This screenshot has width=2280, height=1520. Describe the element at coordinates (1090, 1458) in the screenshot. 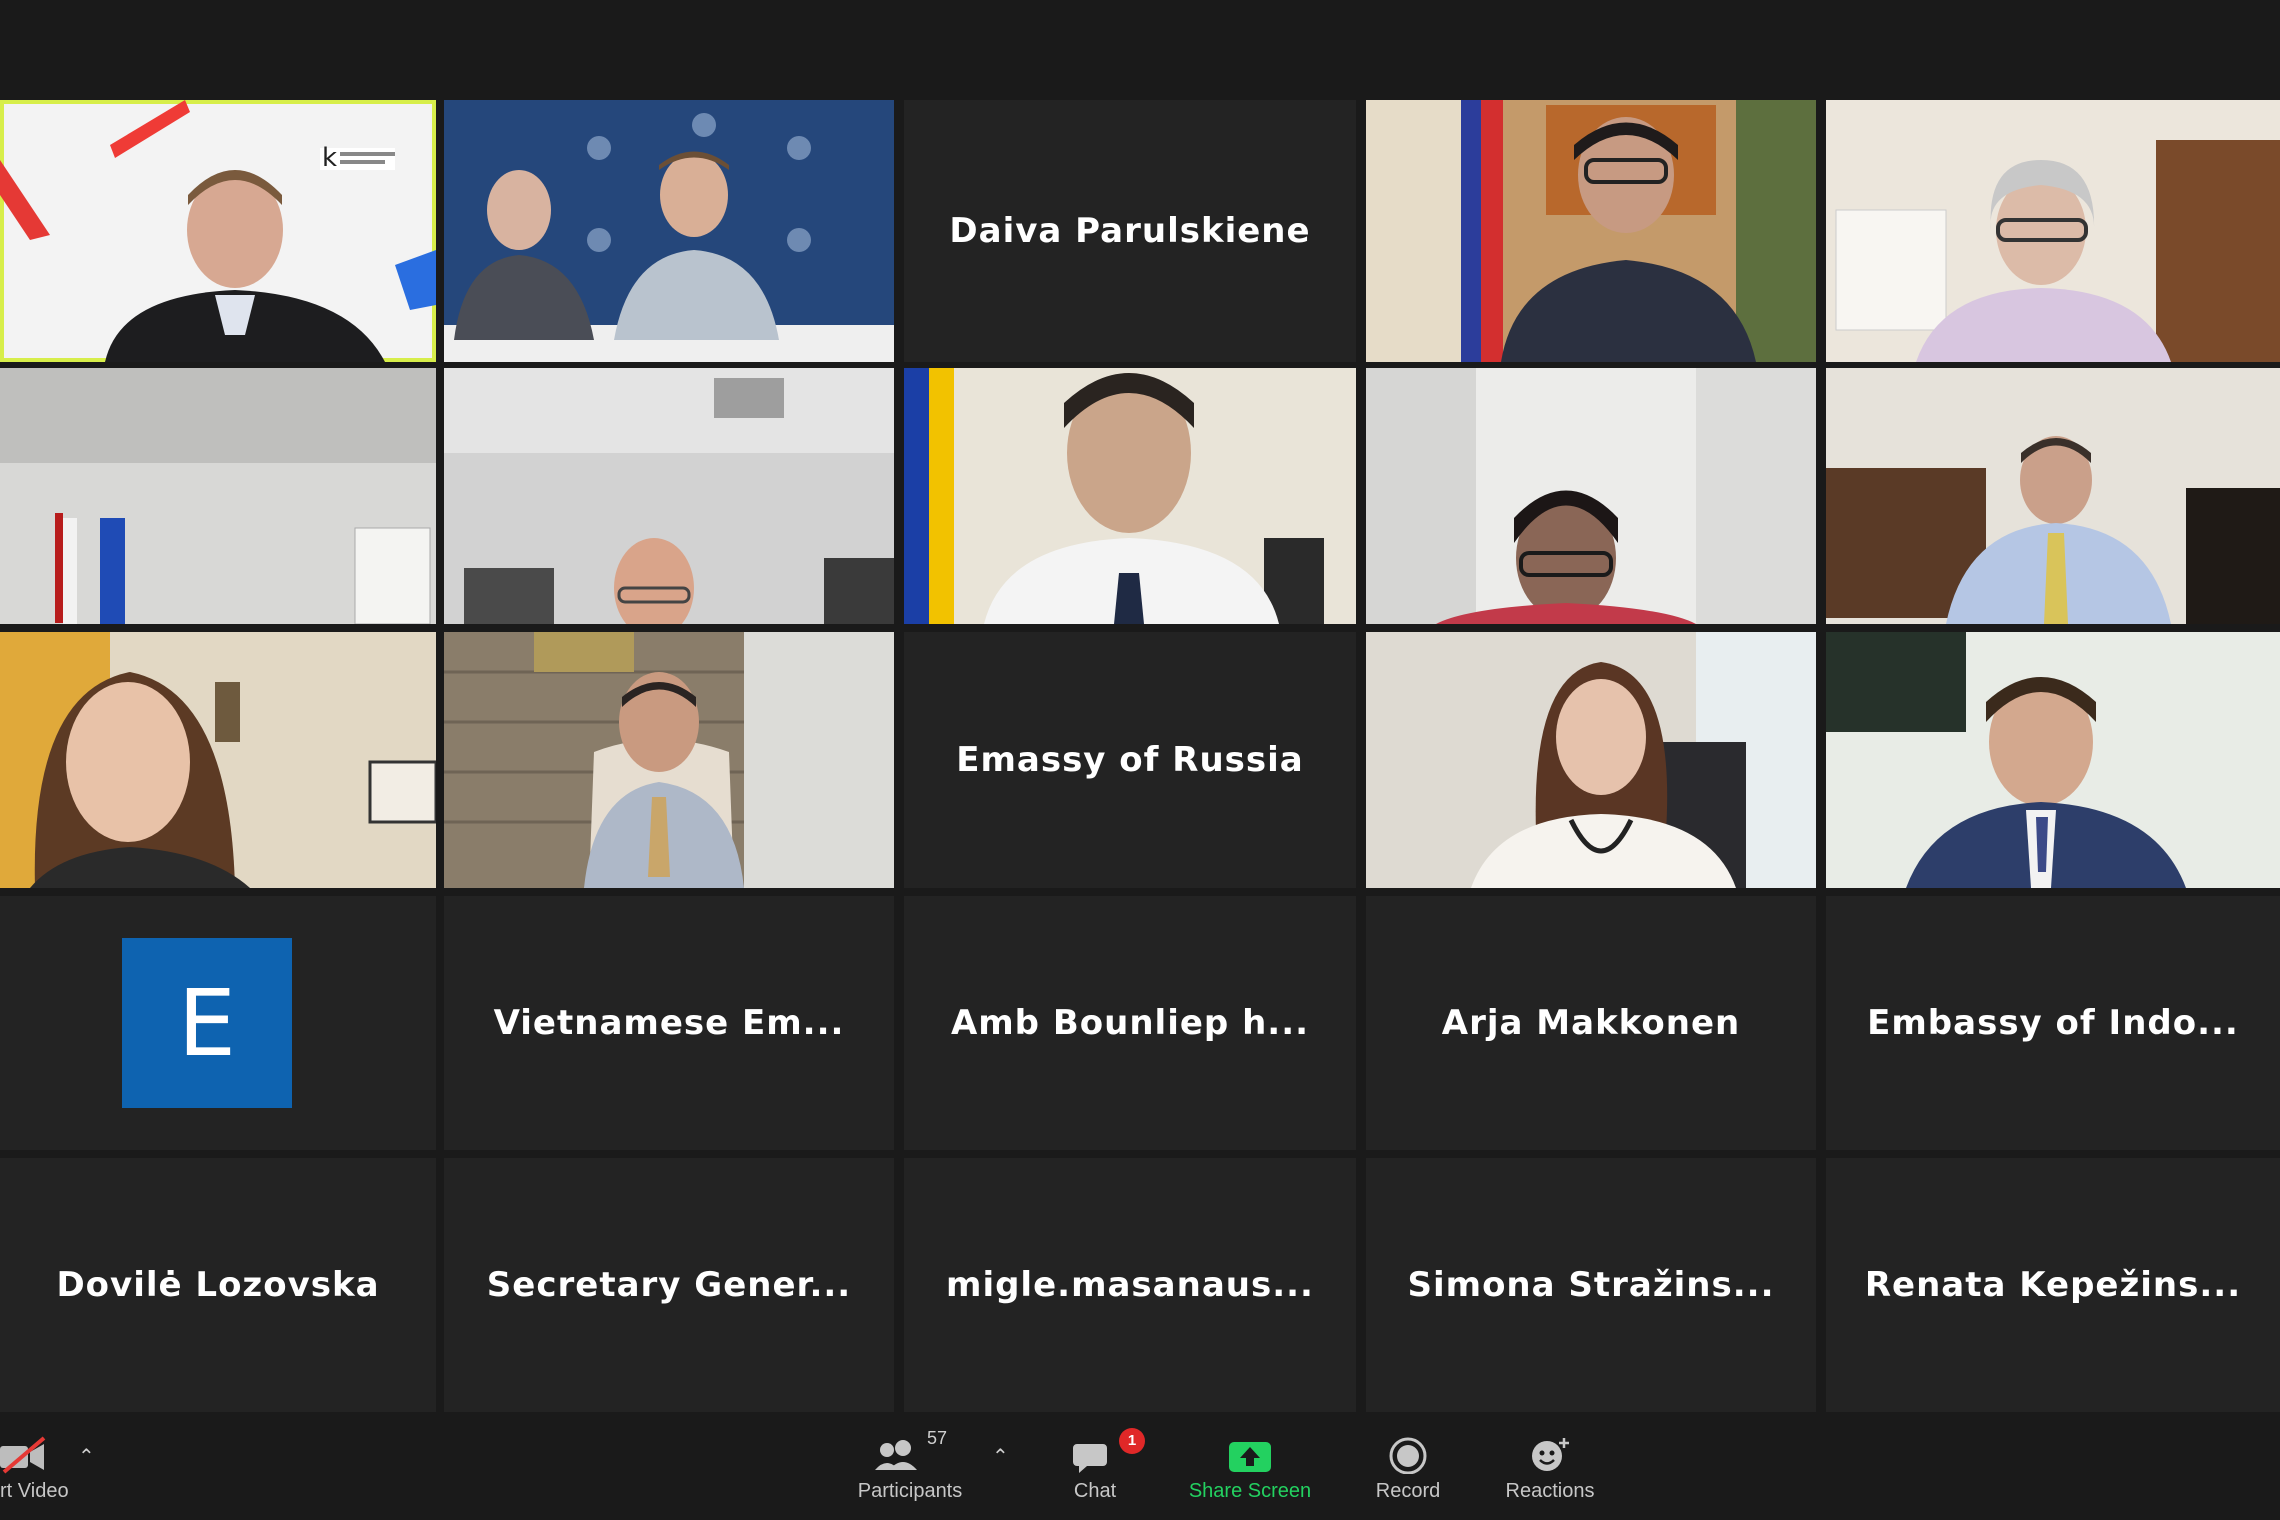

I see `chat-icon` at that location.